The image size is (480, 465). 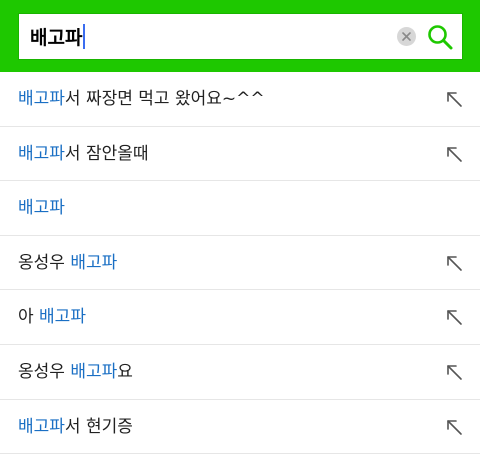 I want to click on suggestion-after: 서 현기증, so click(x=98, y=426).